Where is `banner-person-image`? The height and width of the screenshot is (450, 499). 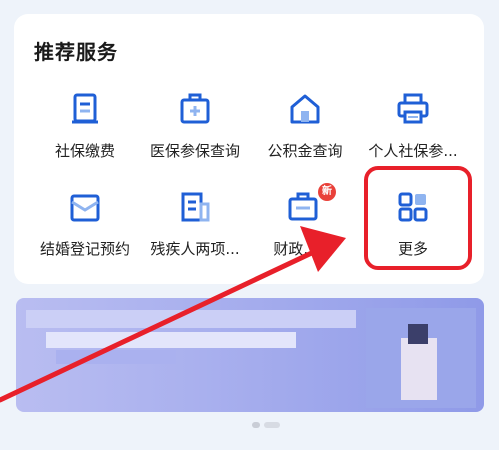
banner-person-image is located at coordinates (419, 369).